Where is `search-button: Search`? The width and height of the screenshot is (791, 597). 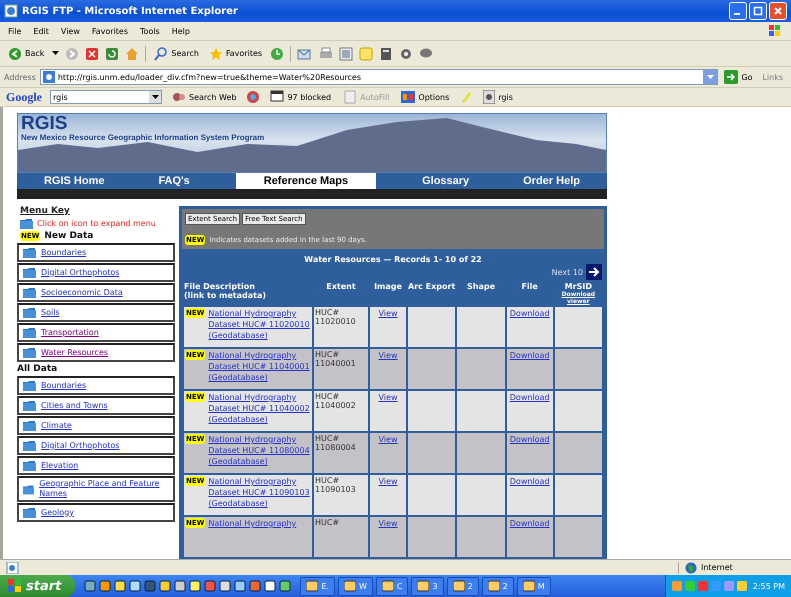 search-button: Search is located at coordinates (176, 54).